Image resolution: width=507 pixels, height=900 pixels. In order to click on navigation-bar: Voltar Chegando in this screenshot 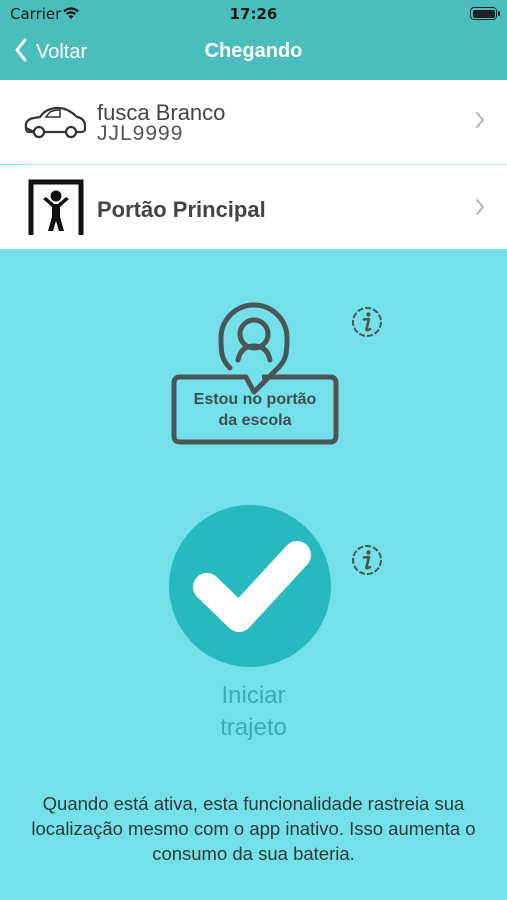, I will do `click(253, 54)`.